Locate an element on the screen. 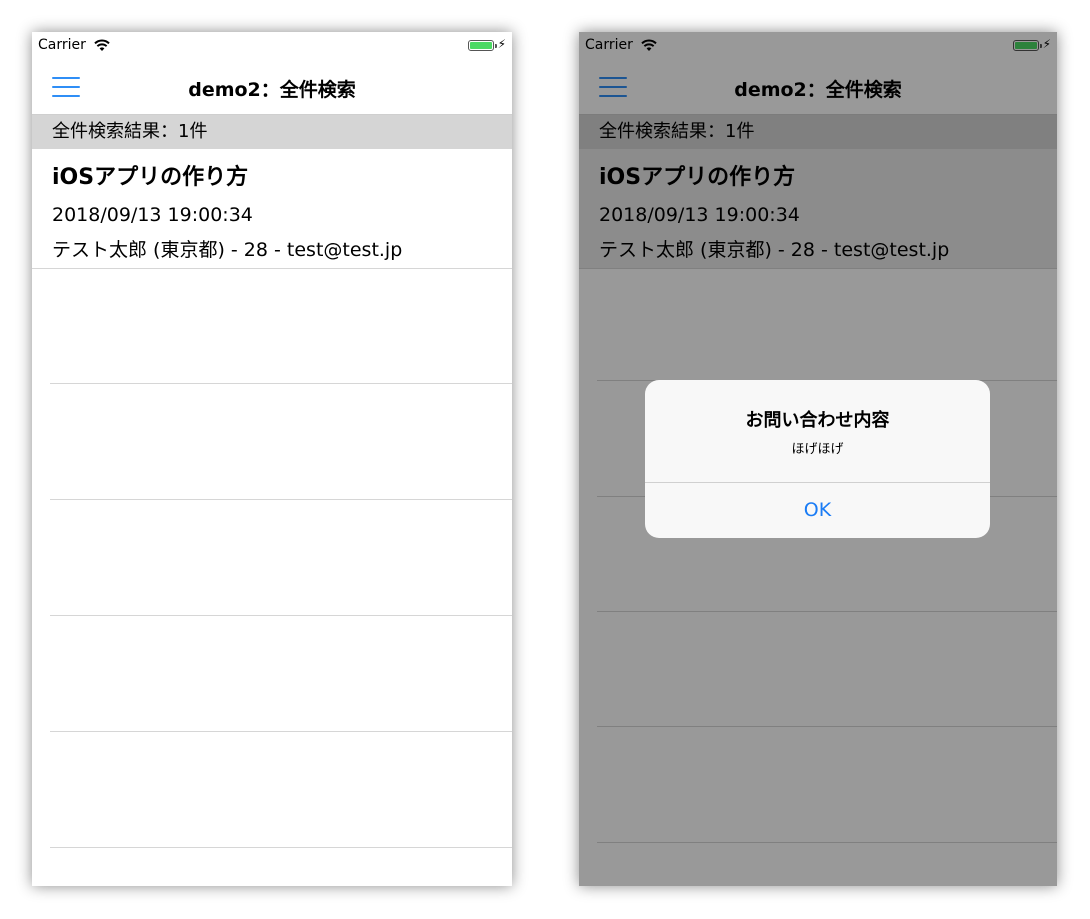  cell-person-info: テスト太郎 (東京都) - 28 - test@test.jp is located at coordinates (227, 250).